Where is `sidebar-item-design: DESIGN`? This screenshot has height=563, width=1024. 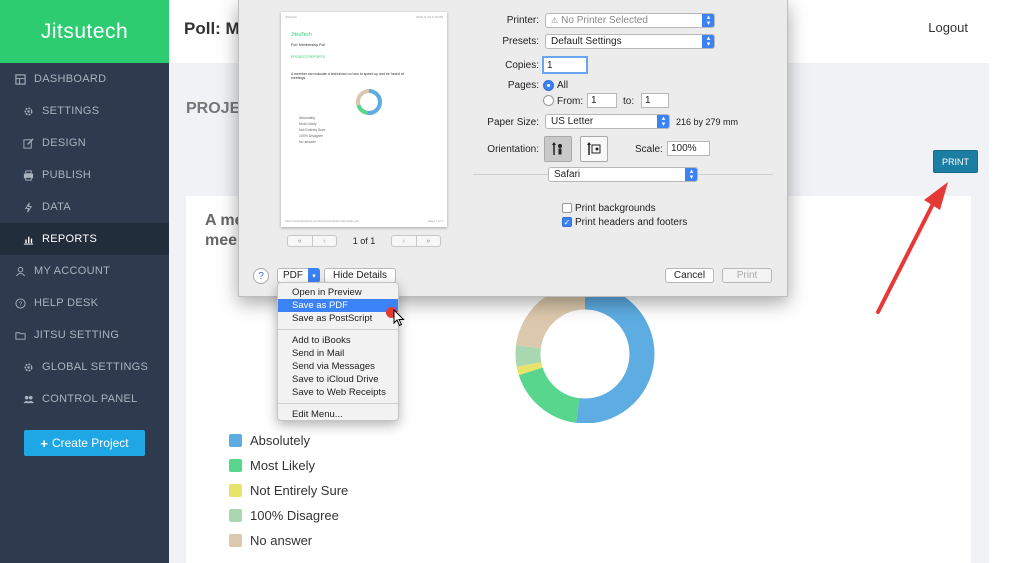 sidebar-item-design: DESIGN is located at coordinates (84, 143).